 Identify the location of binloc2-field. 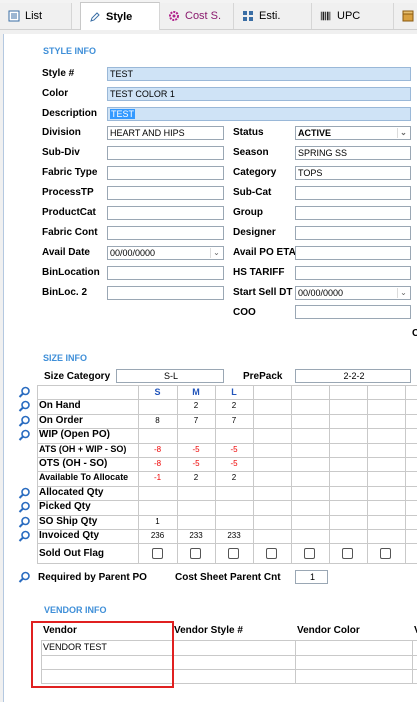
(165, 293).